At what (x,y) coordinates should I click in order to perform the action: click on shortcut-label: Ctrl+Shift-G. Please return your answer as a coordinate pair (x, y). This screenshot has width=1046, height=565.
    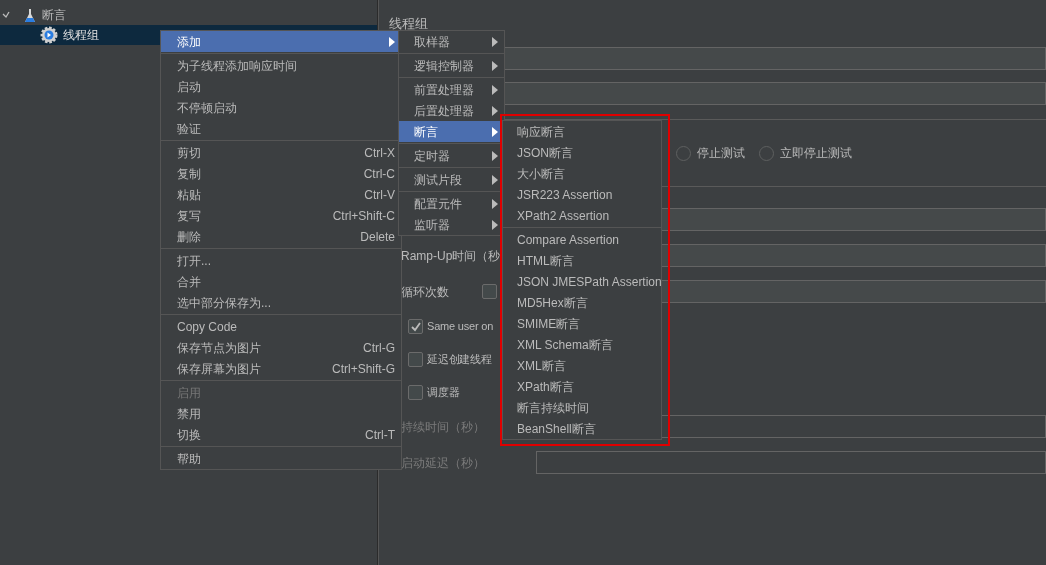
    Looking at the image, I should click on (363, 369).